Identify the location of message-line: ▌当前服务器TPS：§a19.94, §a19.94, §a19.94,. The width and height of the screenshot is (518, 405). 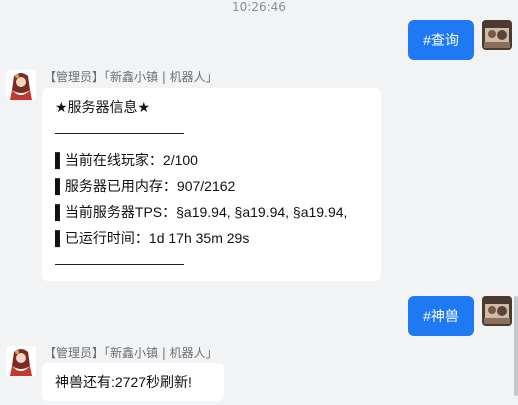
(201, 212).